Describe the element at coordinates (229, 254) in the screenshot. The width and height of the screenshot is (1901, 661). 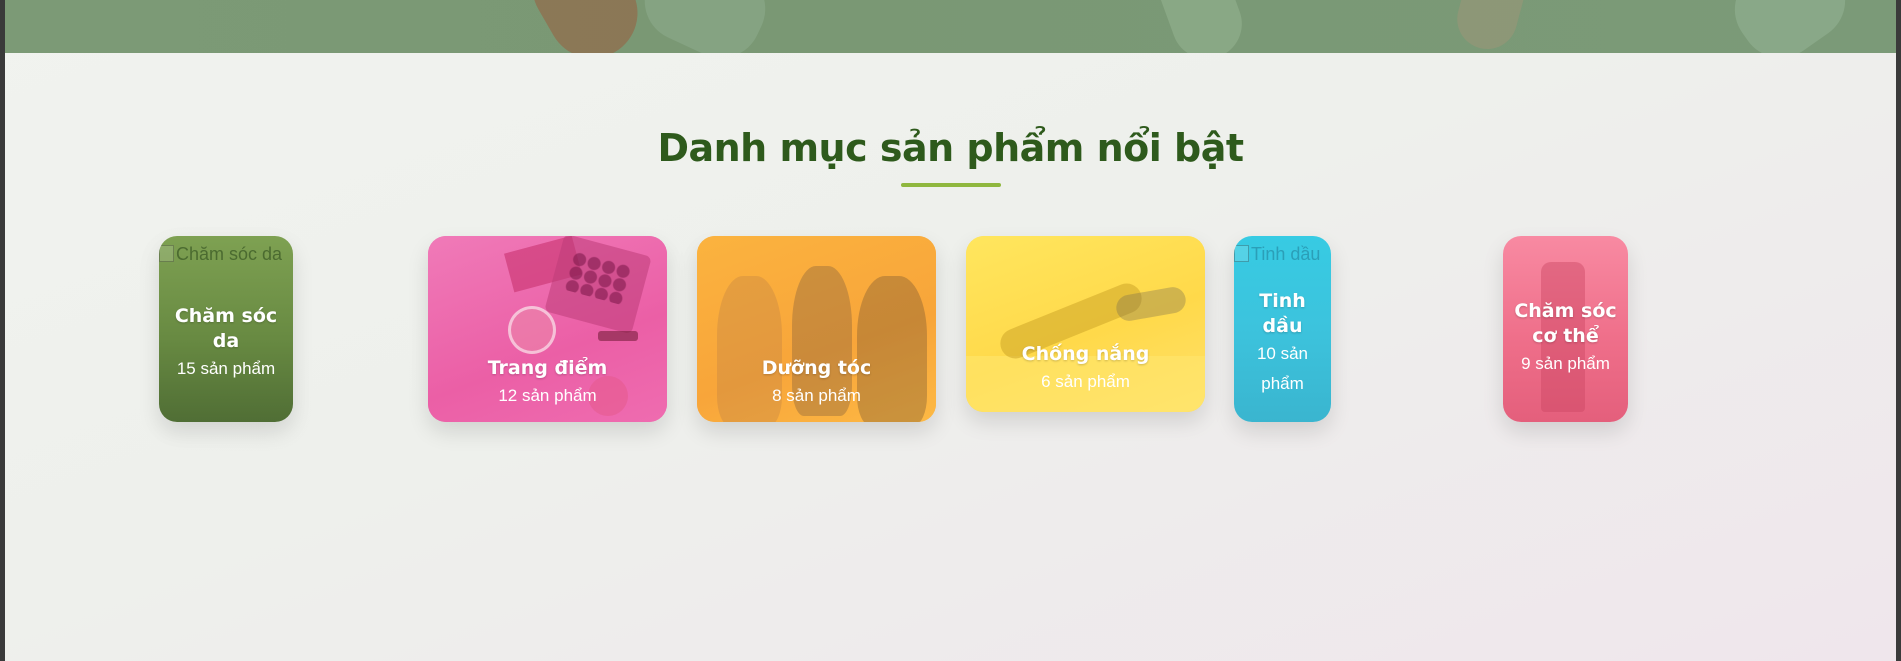
I see `image-alt-text: Chăm sóc da` at that location.